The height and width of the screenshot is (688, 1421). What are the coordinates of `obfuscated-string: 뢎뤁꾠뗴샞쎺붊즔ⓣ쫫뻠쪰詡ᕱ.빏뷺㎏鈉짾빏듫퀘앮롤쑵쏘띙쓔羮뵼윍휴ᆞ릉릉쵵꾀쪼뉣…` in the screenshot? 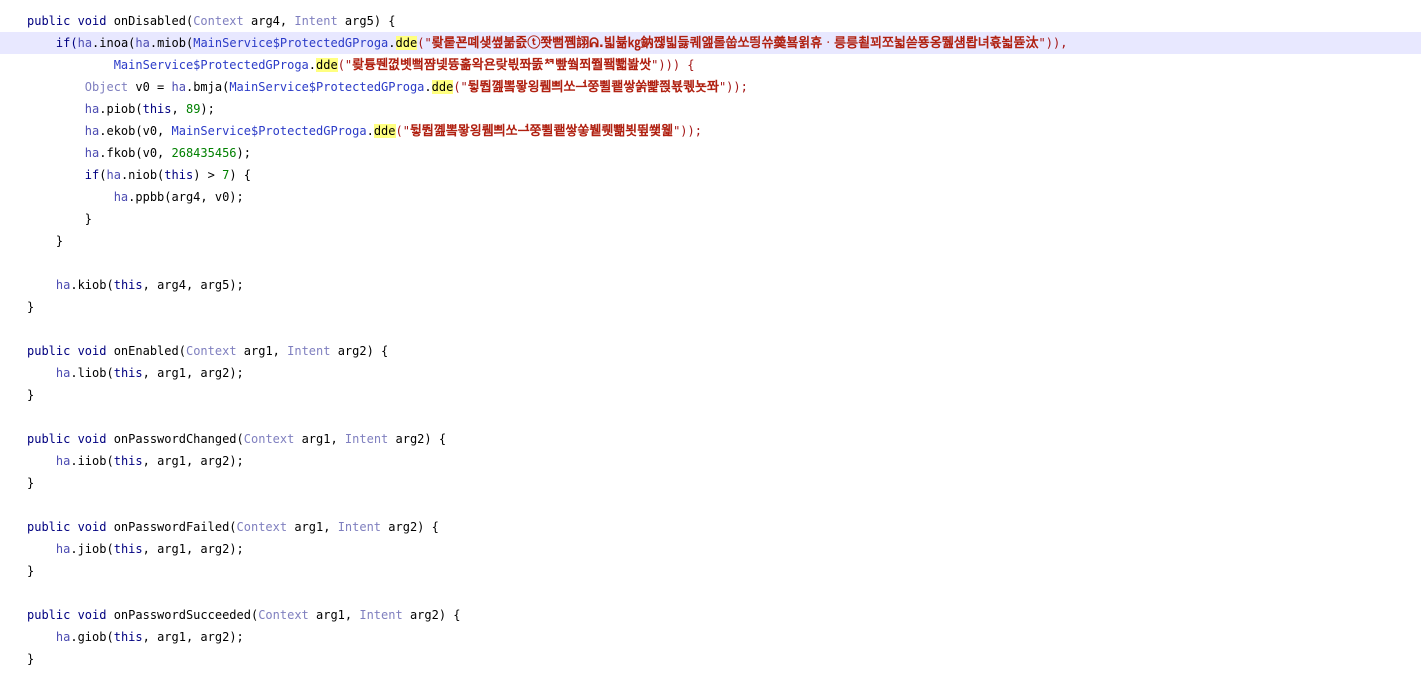 It's located at (735, 43).